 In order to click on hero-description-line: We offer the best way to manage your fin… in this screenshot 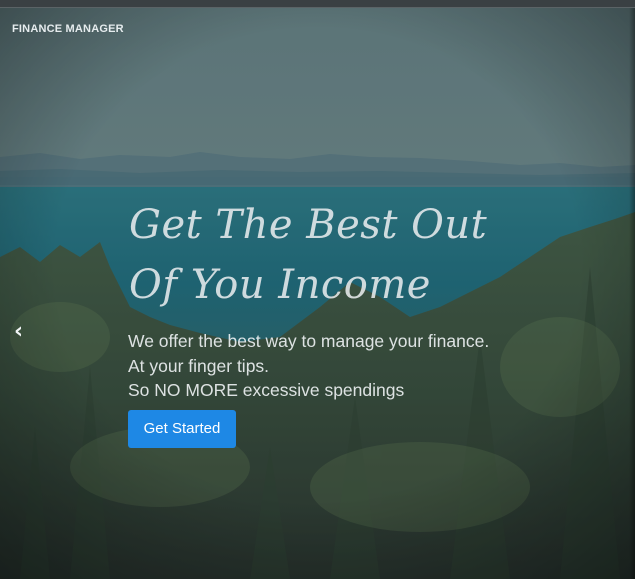, I will do `click(309, 341)`.